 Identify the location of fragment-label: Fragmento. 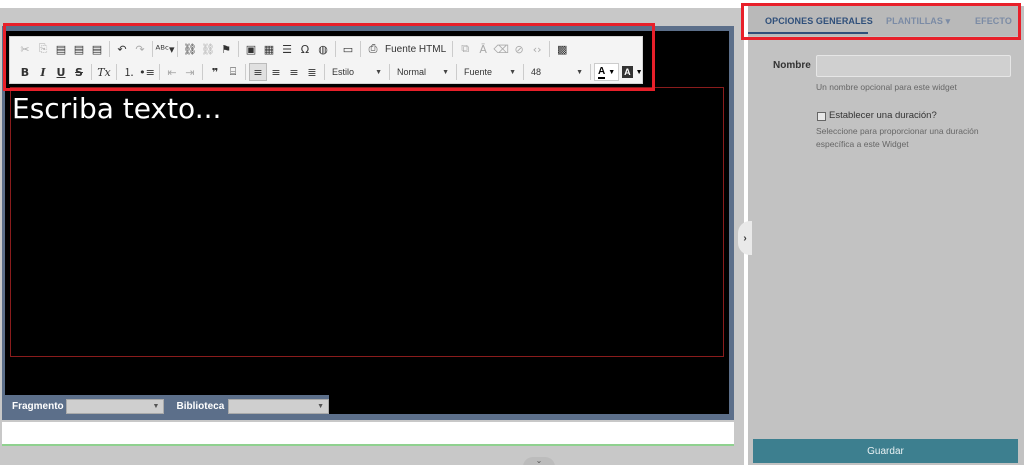
(38, 406).